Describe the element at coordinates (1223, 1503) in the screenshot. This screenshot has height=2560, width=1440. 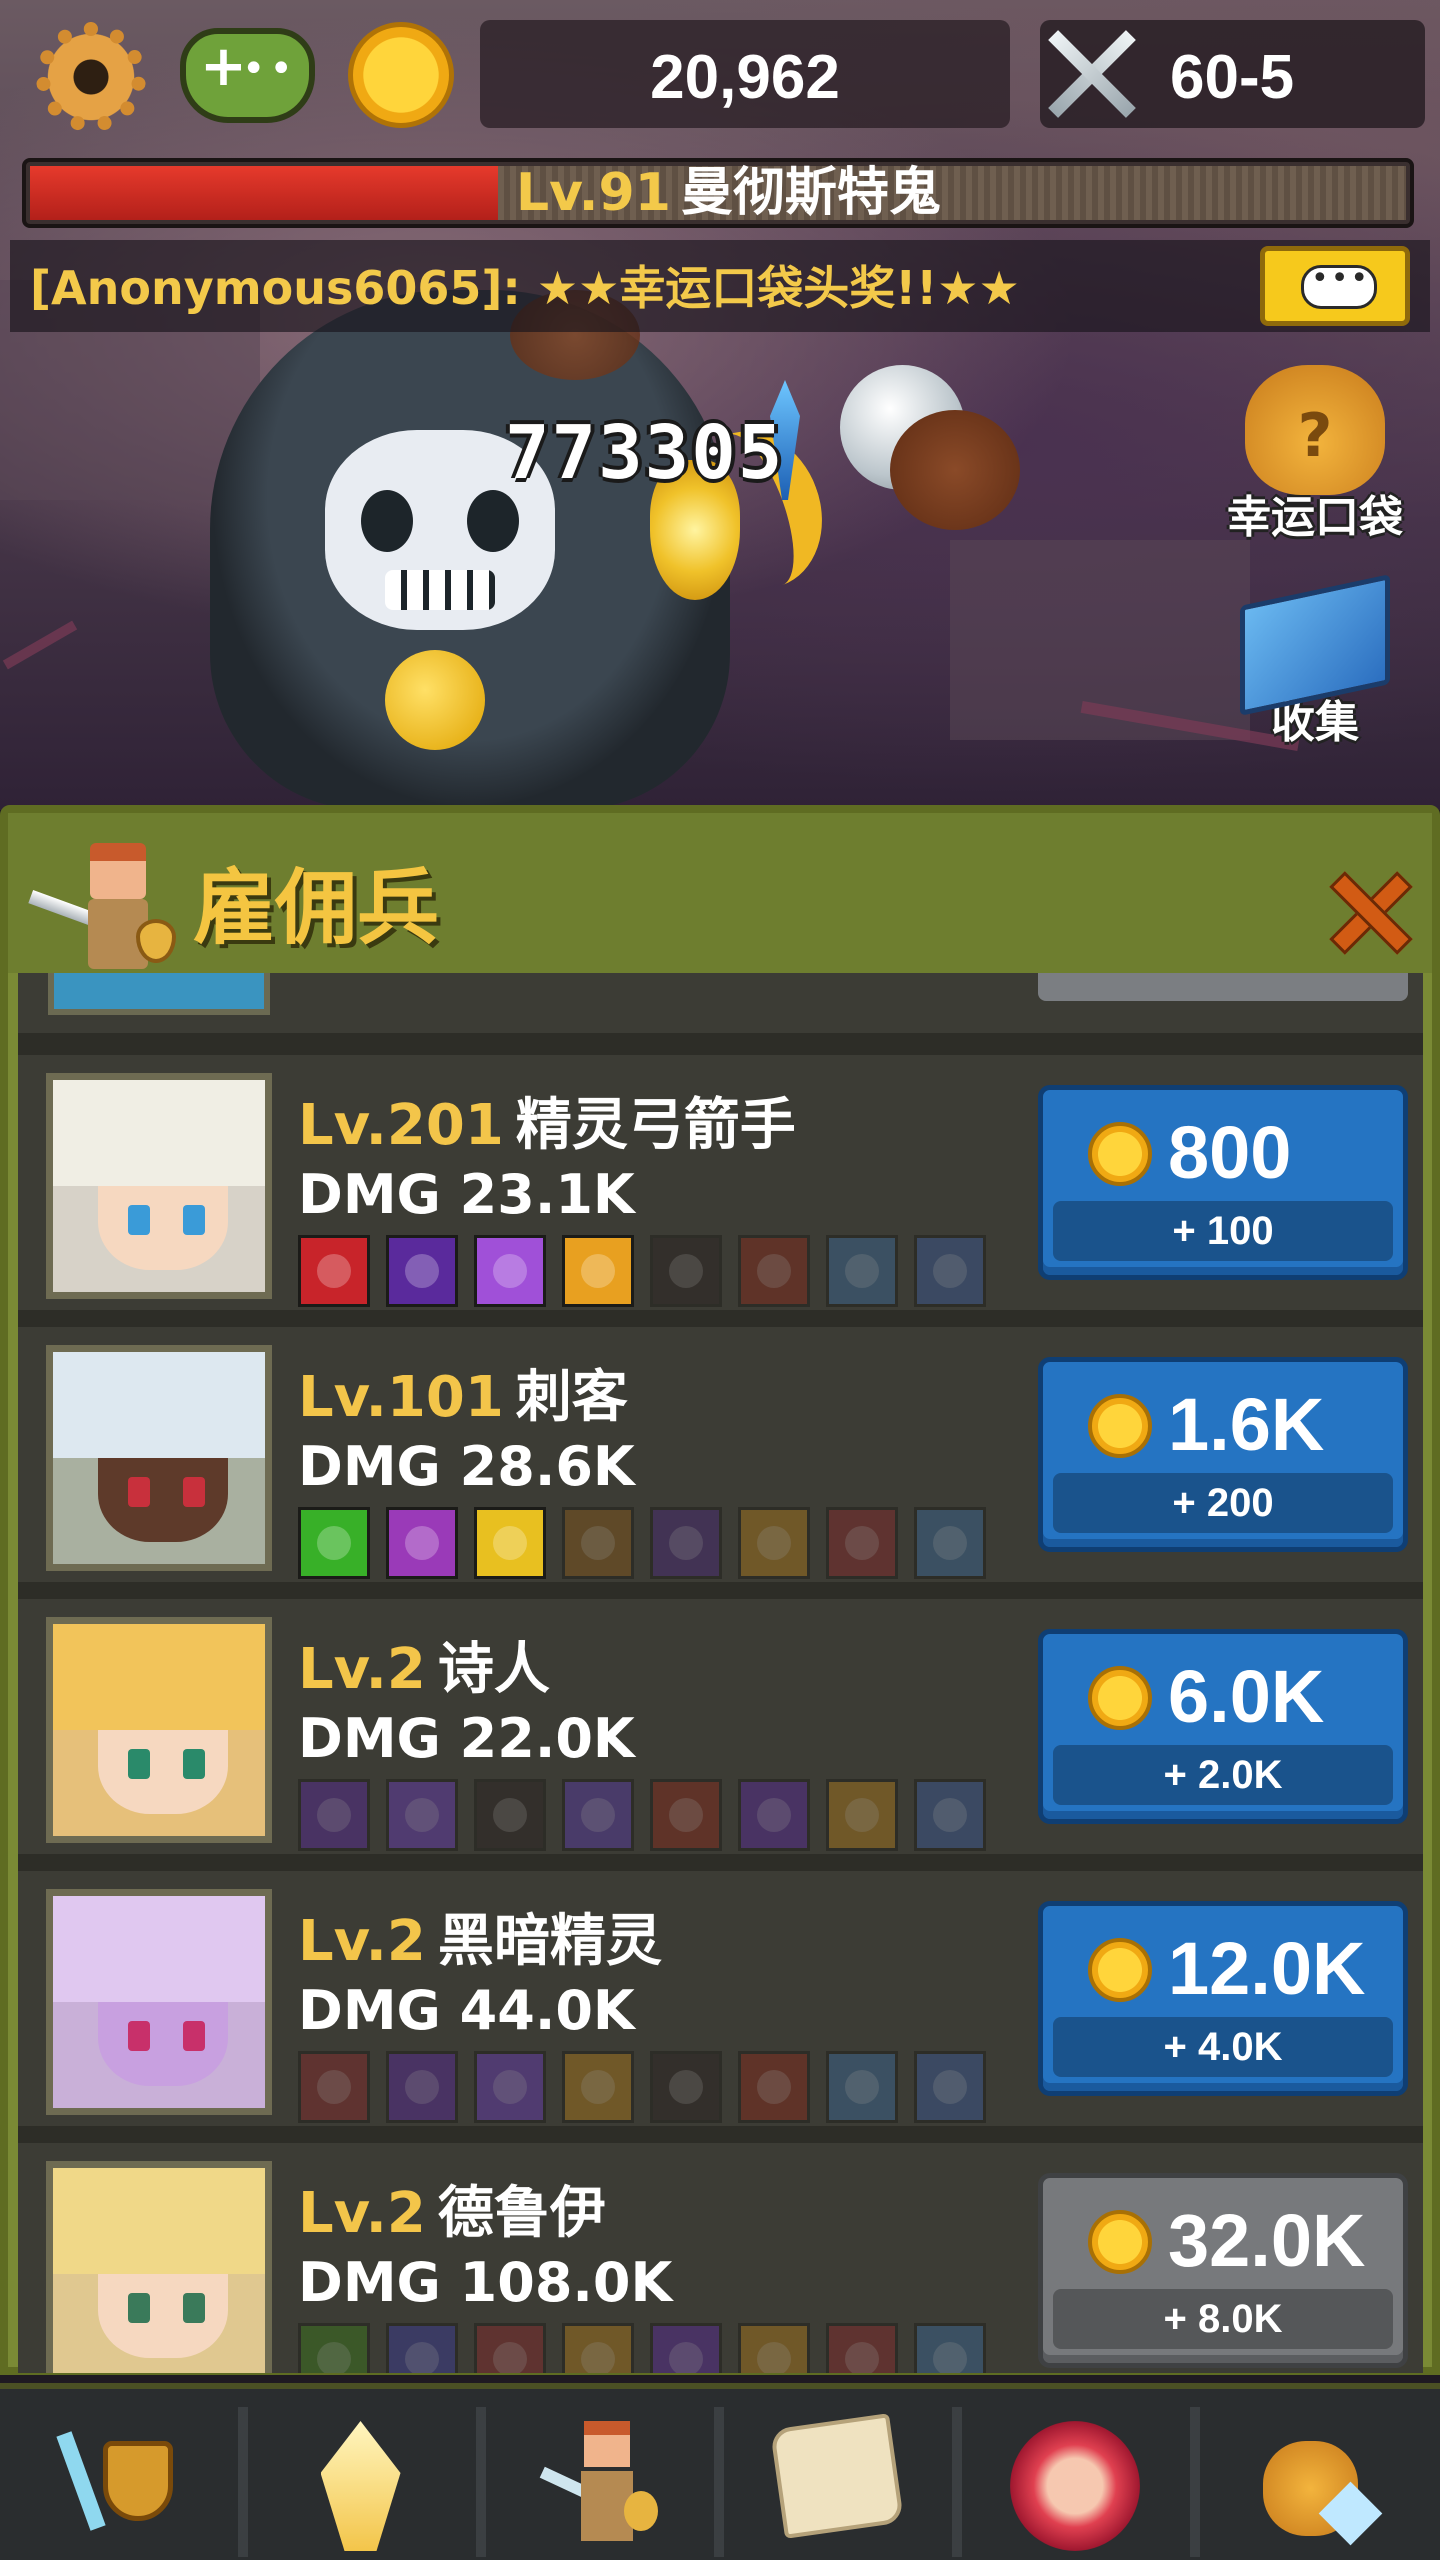
I see `damage-increment: + 200` at that location.